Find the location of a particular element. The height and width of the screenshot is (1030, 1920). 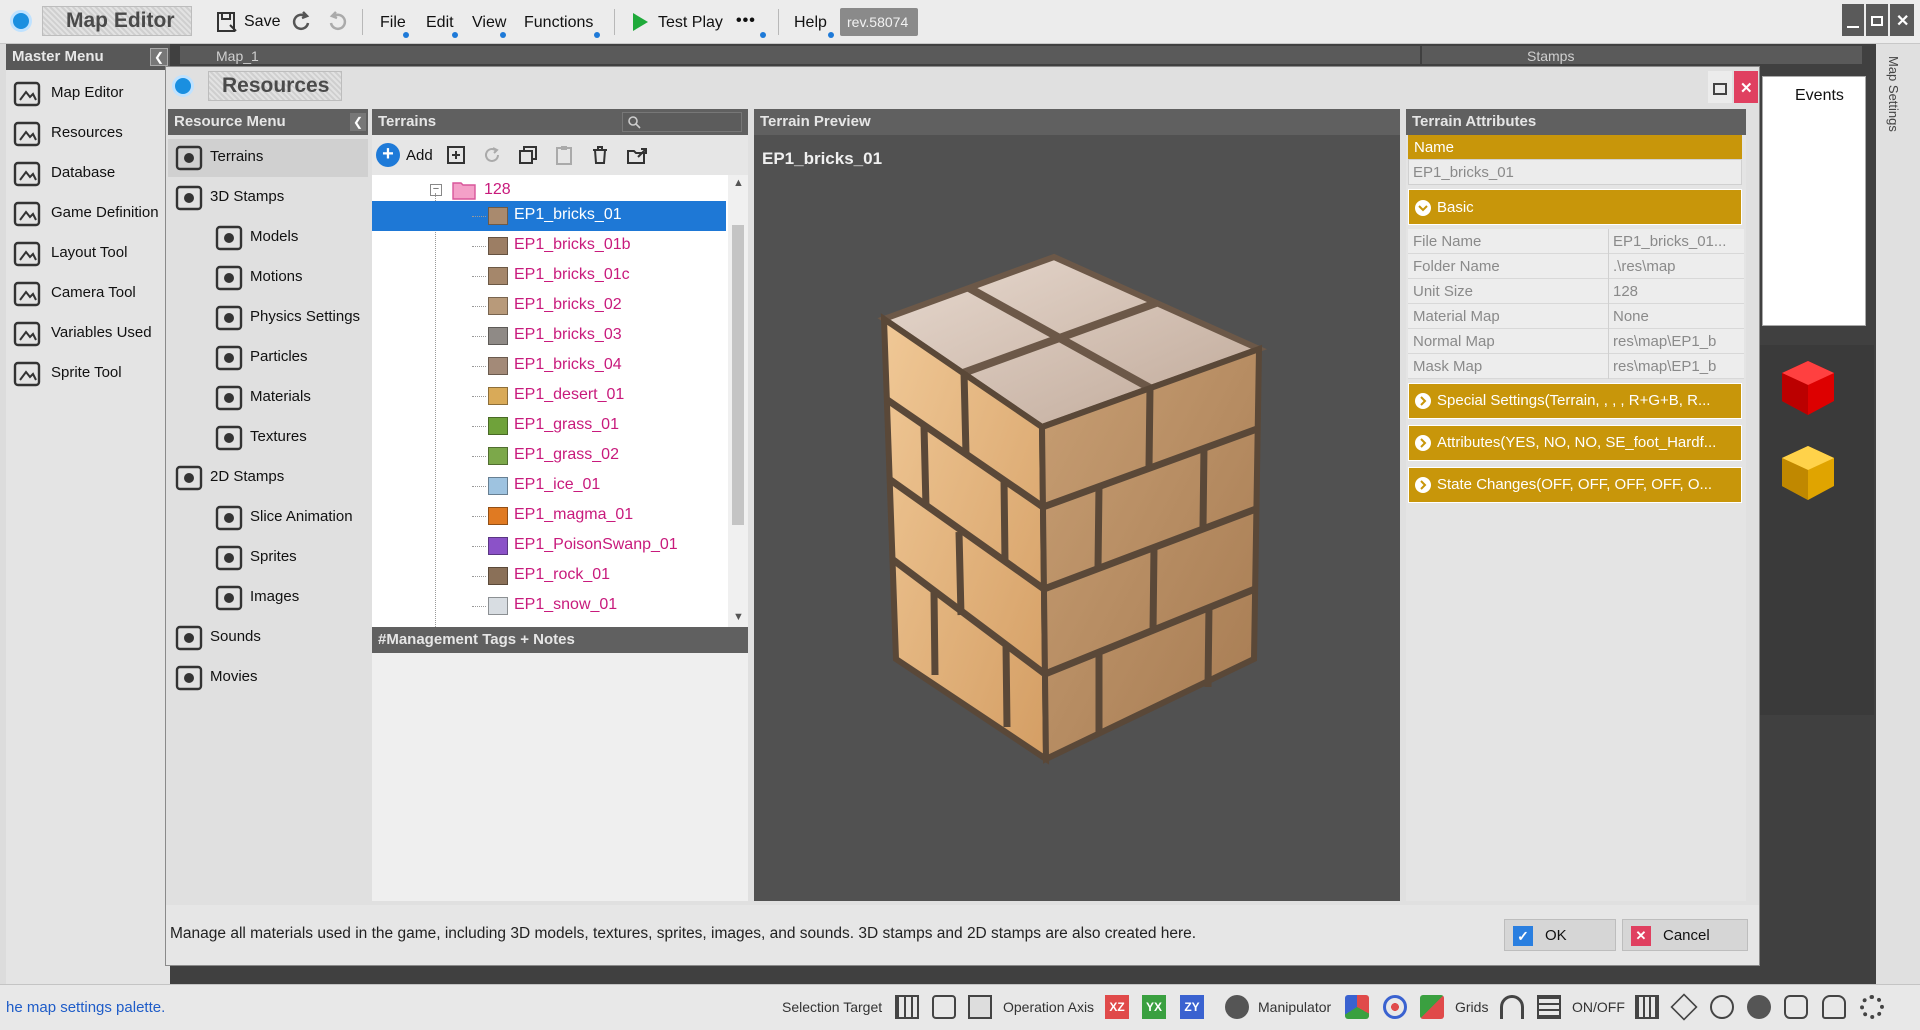

axis-zy-button: ZY is located at coordinates (1192, 1007).